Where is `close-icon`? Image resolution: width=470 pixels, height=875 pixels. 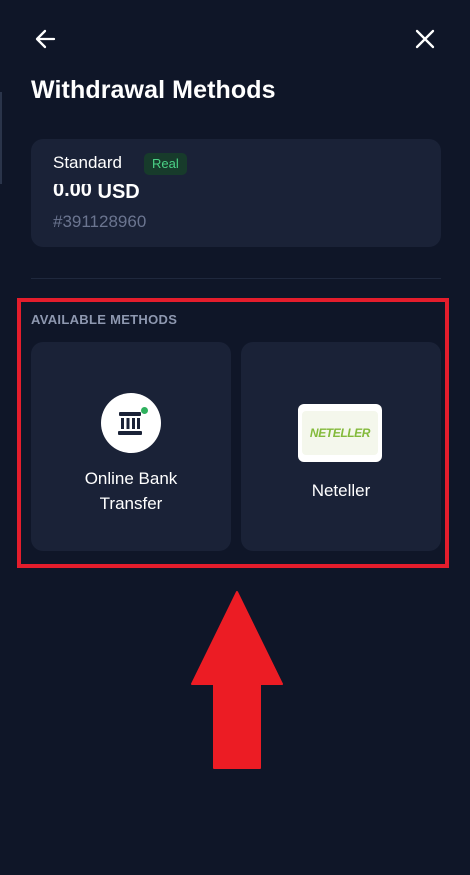 close-icon is located at coordinates (425, 39).